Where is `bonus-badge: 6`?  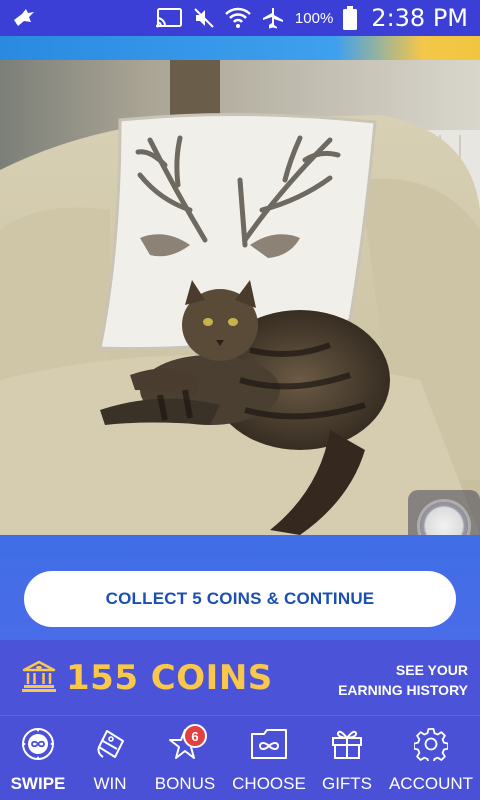 bonus-badge: 6 is located at coordinates (195, 736).